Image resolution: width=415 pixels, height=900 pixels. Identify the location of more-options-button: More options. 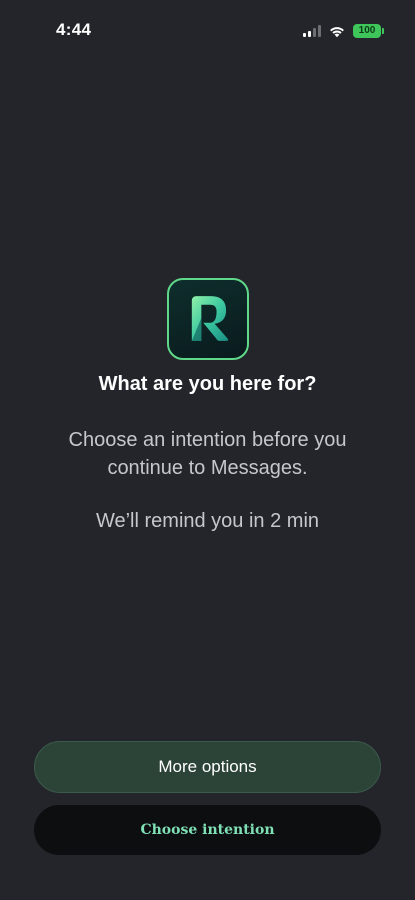
(207, 767).